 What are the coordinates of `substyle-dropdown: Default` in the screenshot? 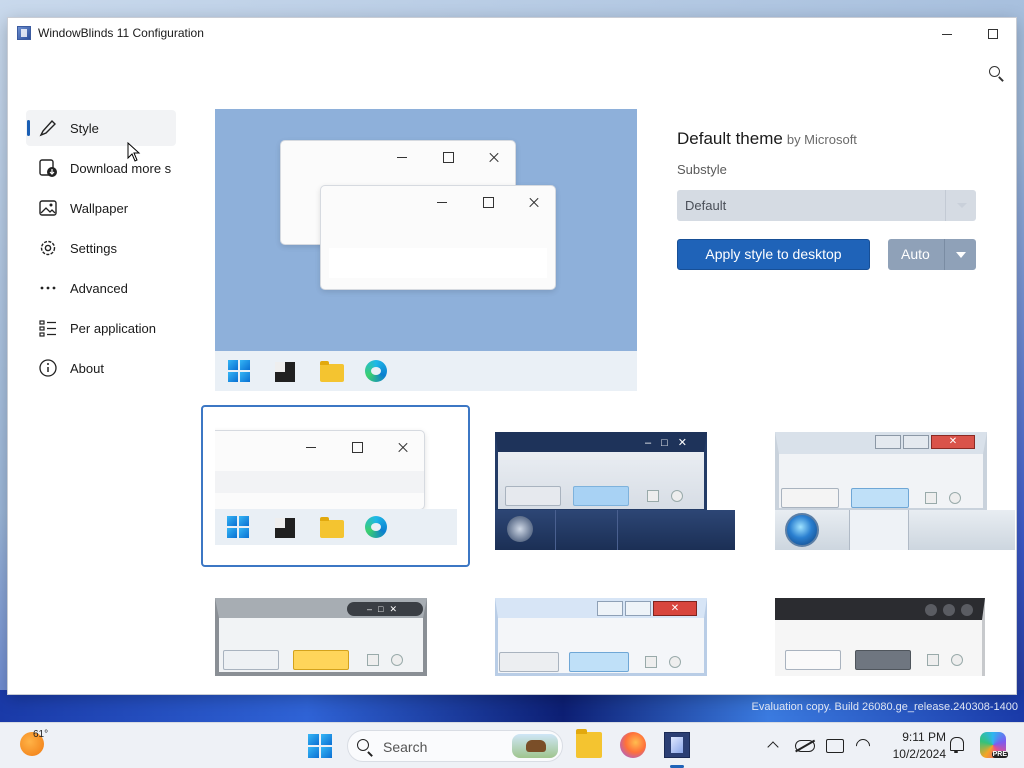 It's located at (826, 205).